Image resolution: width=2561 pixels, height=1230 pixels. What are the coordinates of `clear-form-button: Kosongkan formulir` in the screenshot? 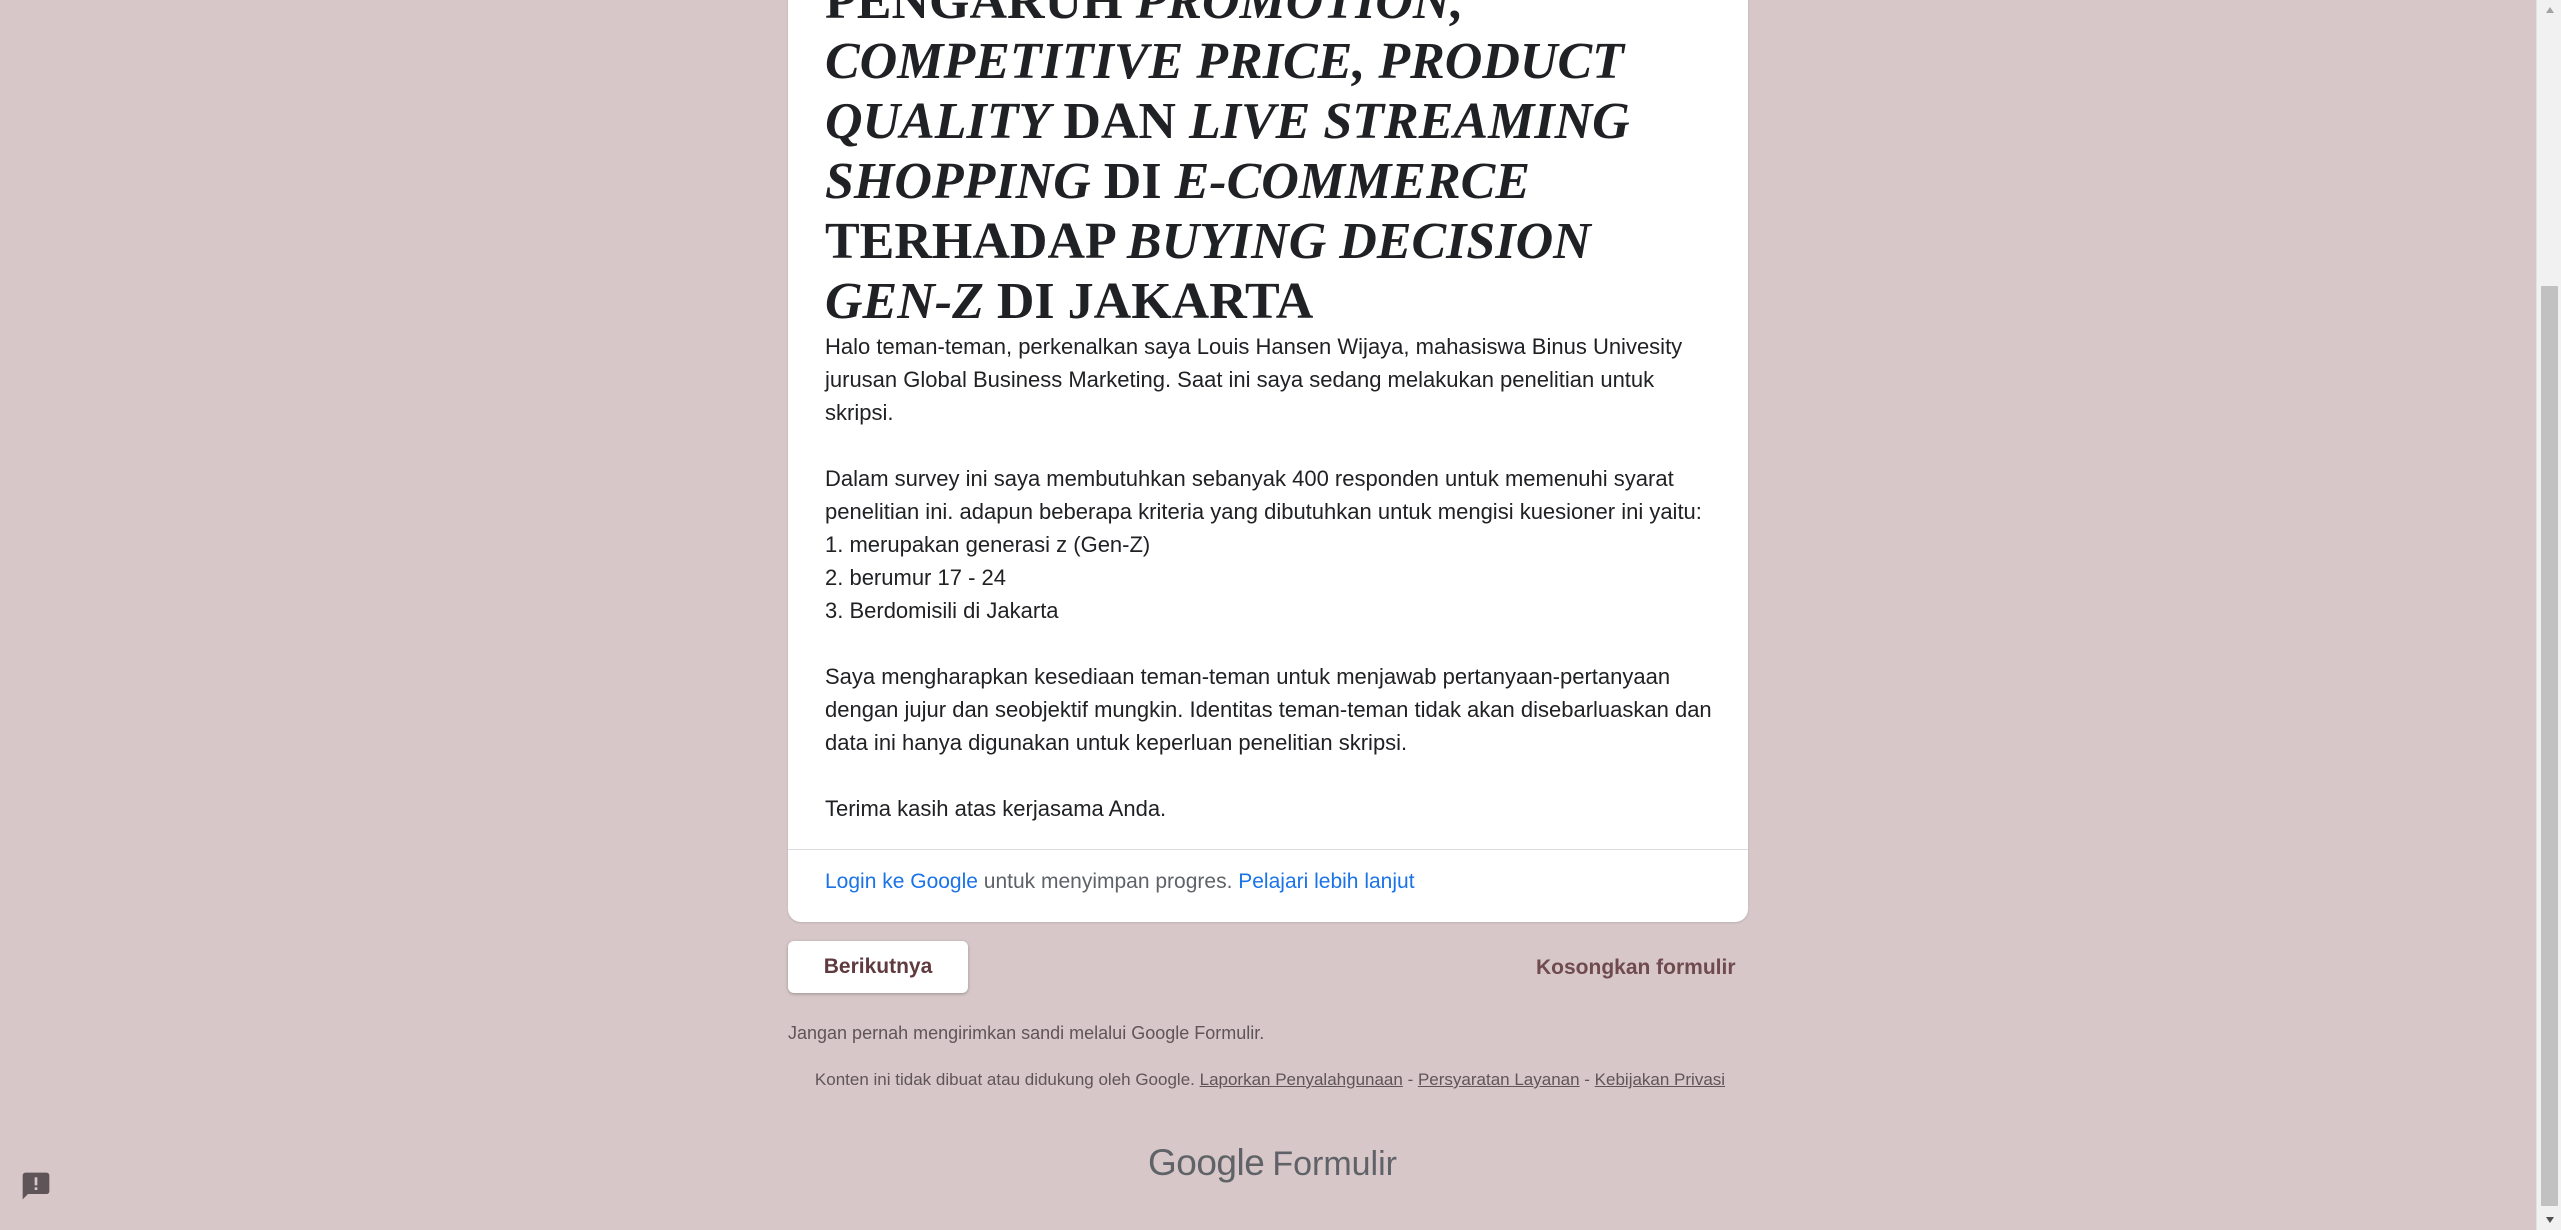 It's located at (1636, 968).